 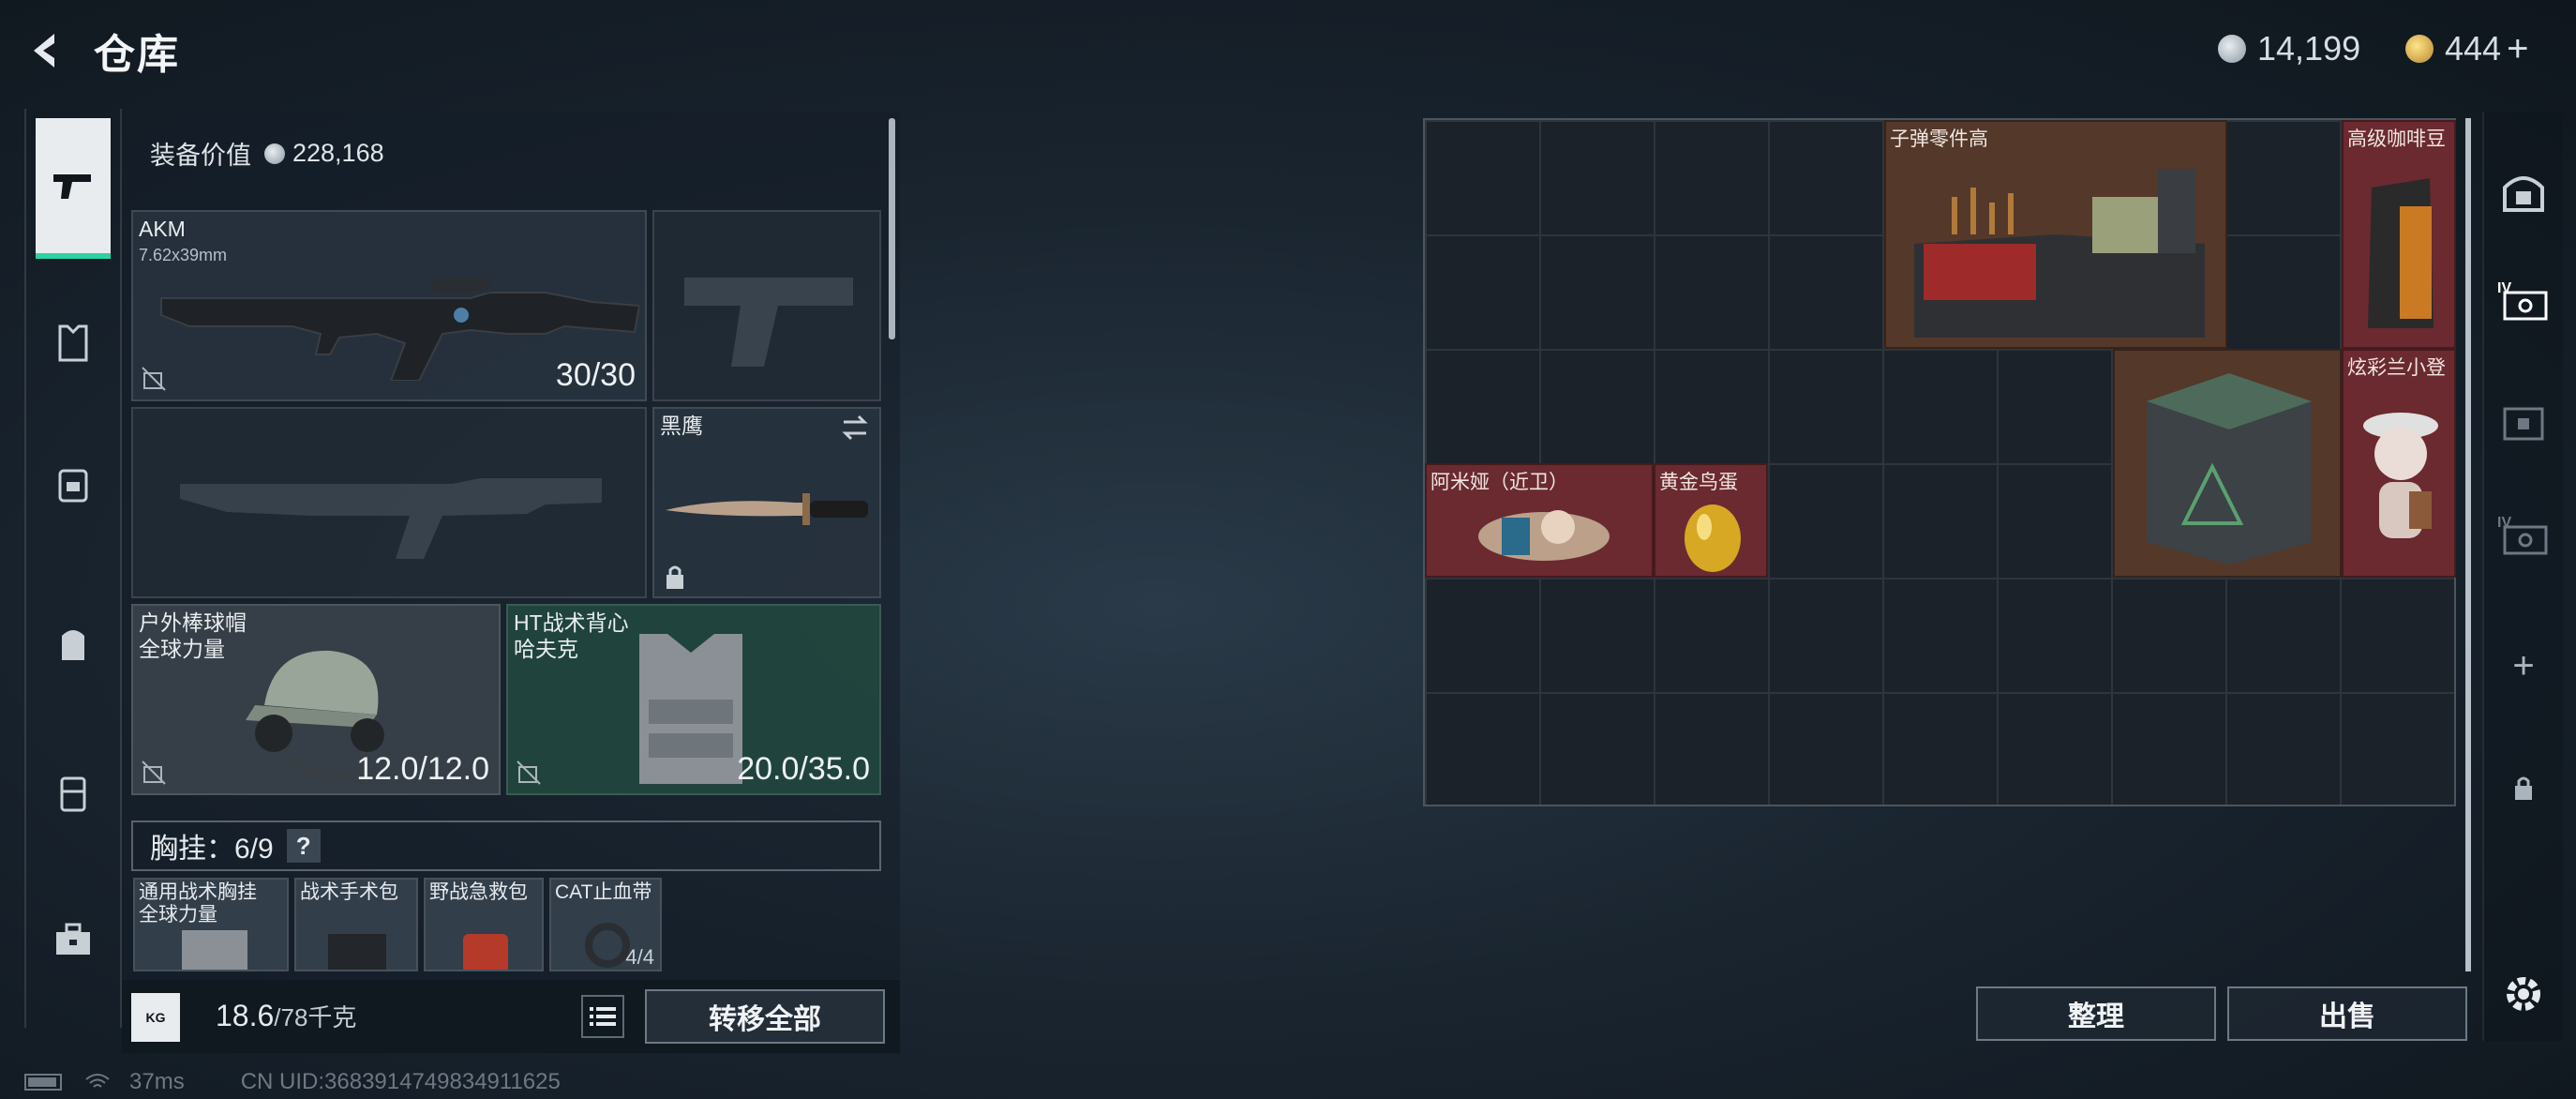 What do you see at coordinates (511, 1016) in the screenshot?
I see `weight-bar: KG 18.6/78千克 转移全部` at bounding box center [511, 1016].